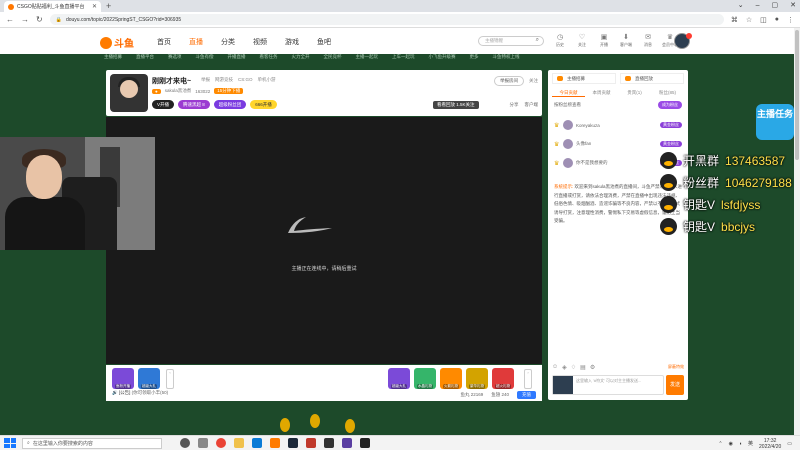  I want to click on subnav-item: 直播平台, so click(145, 58).